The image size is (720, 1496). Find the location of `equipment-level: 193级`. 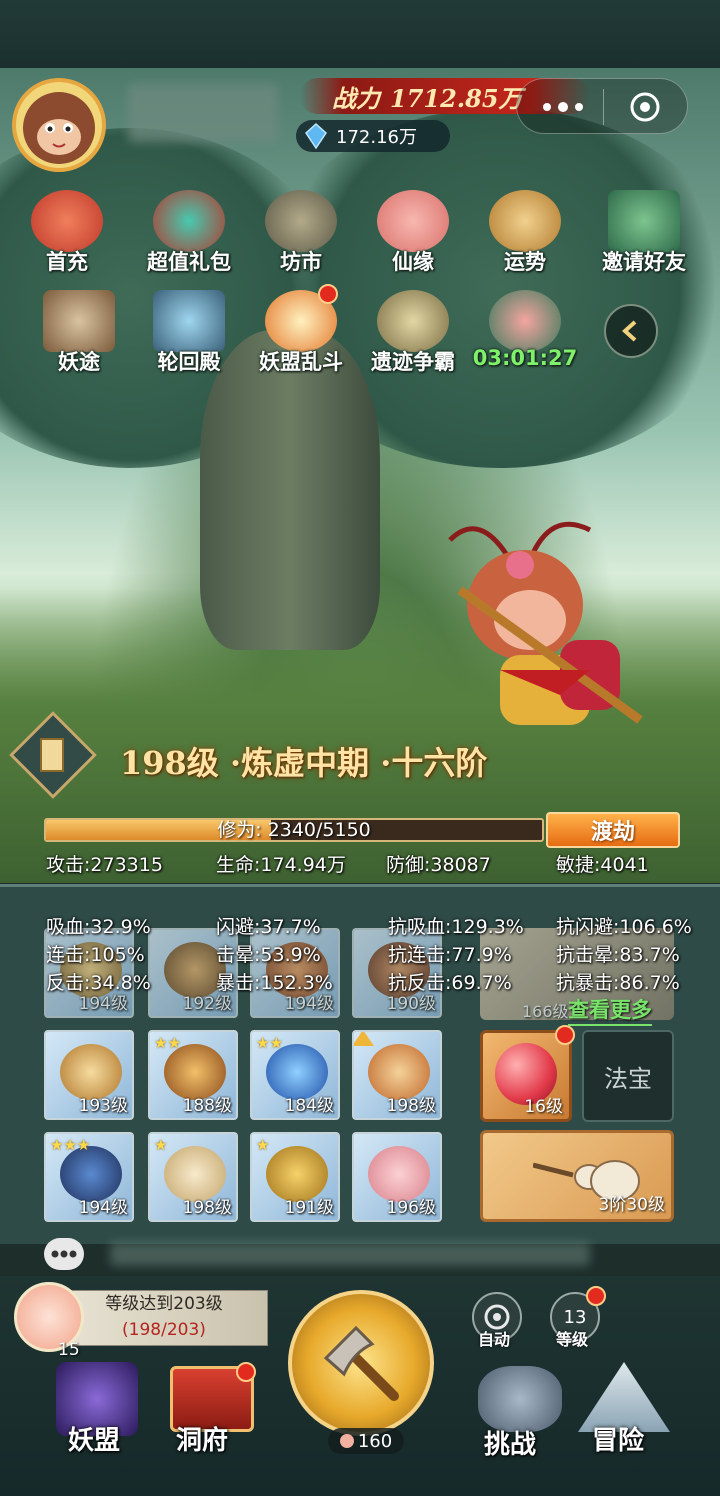

equipment-level: 193级 is located at coordinates (103, 1106).